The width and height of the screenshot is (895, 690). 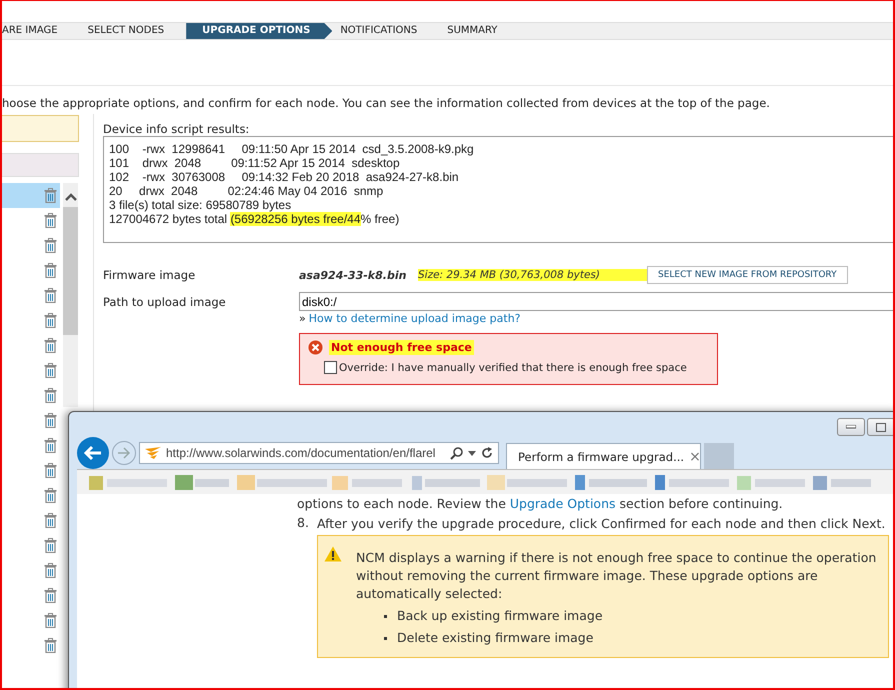 I want to click on browser-tab: Perform a firmware upgrad... ×, so click(x=603, y=456).